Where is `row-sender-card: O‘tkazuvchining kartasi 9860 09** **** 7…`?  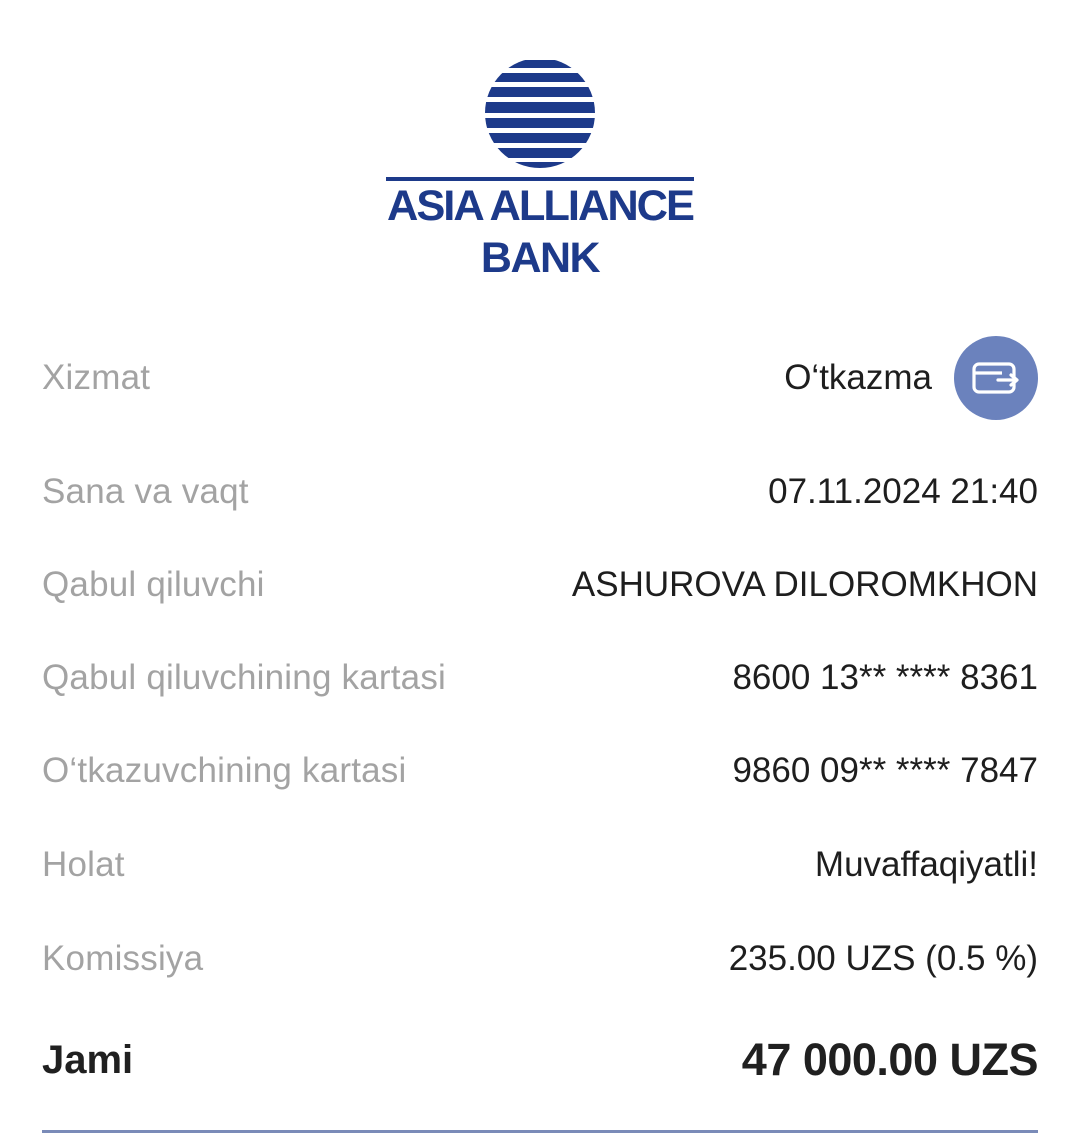
row-sender-card: O‘tkazuvchining kartasi 9860 09** **** 7… is located at coordinates (540, 771).